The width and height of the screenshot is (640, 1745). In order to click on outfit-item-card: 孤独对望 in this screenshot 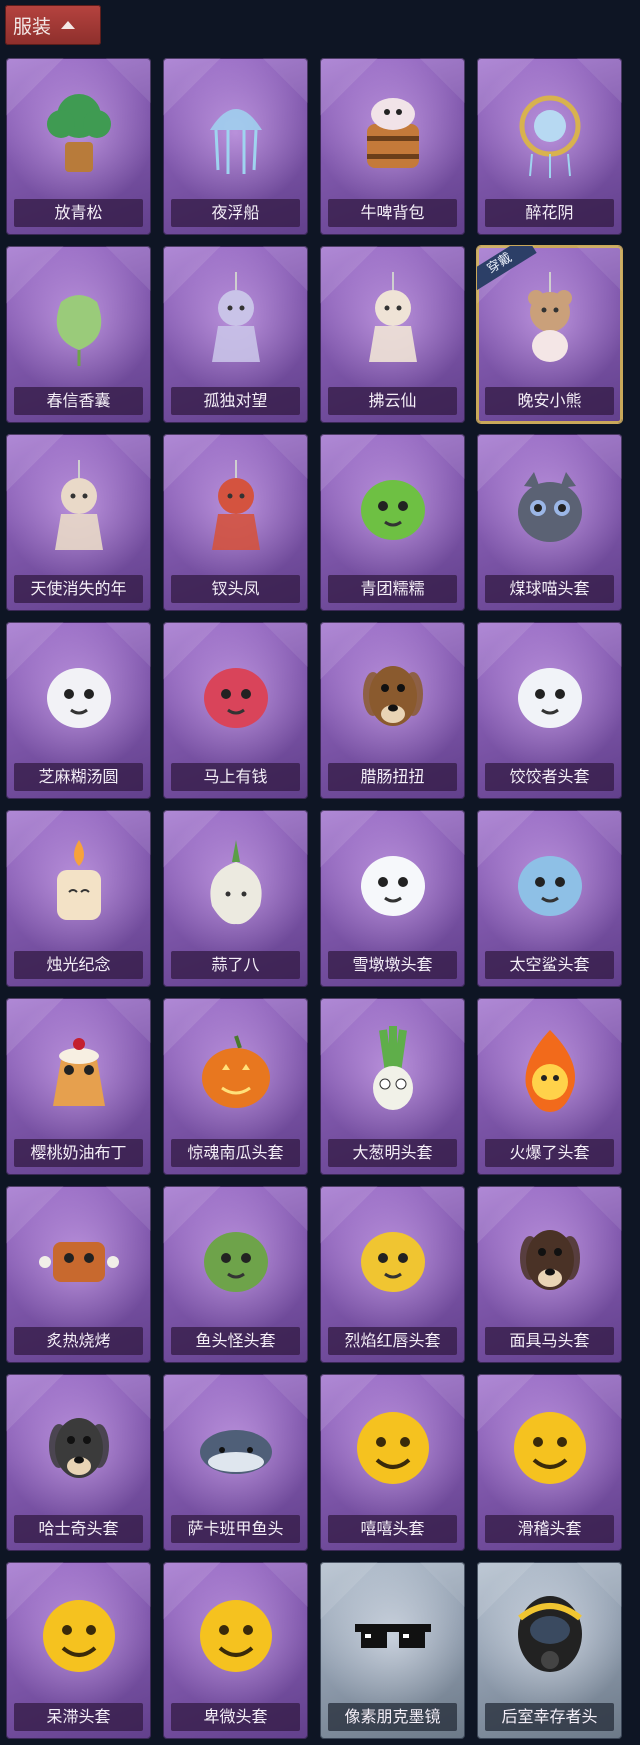, I will do `click(235, 334)`.